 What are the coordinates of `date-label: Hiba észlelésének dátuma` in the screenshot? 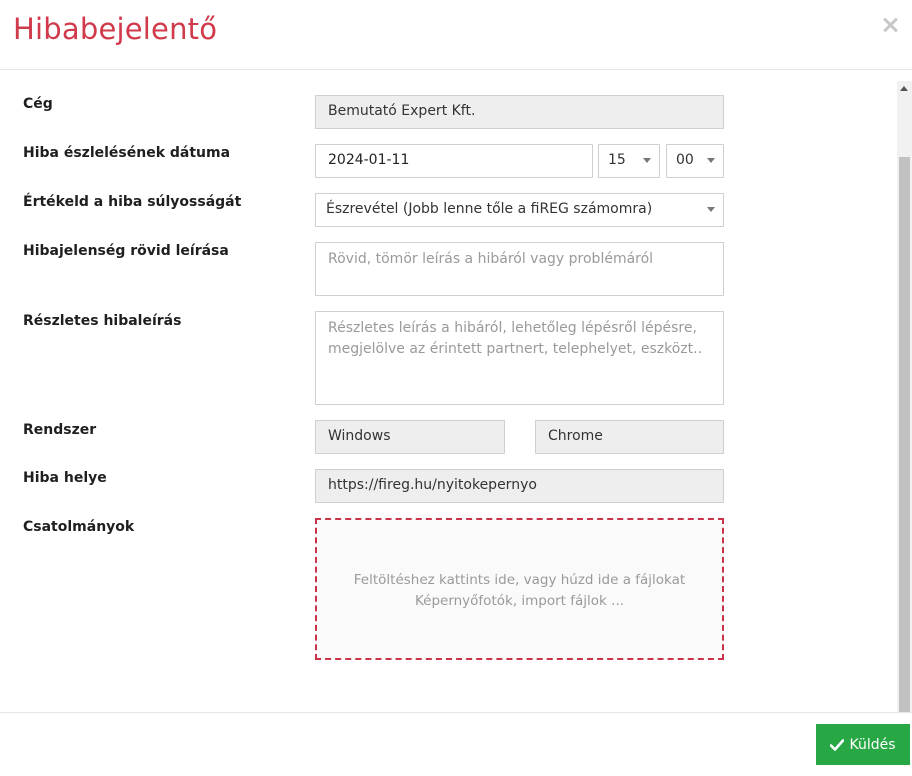 It's located at (127, 153).